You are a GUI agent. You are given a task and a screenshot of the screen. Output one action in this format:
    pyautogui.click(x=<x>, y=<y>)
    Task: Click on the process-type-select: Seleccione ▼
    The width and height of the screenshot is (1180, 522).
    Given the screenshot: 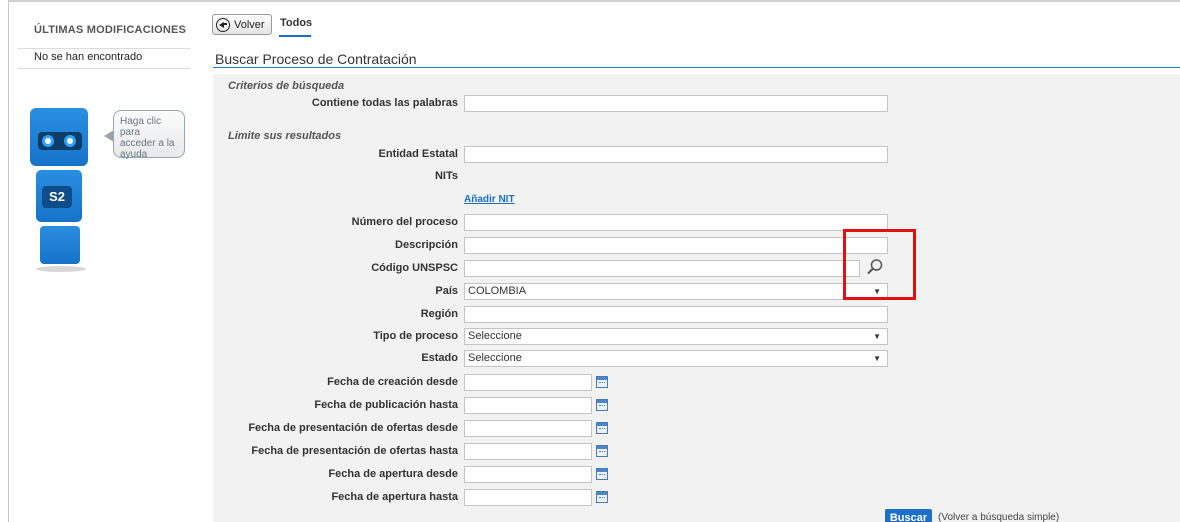 What is the action you would take?
    pyautogui.click(x=676, y=336)
    